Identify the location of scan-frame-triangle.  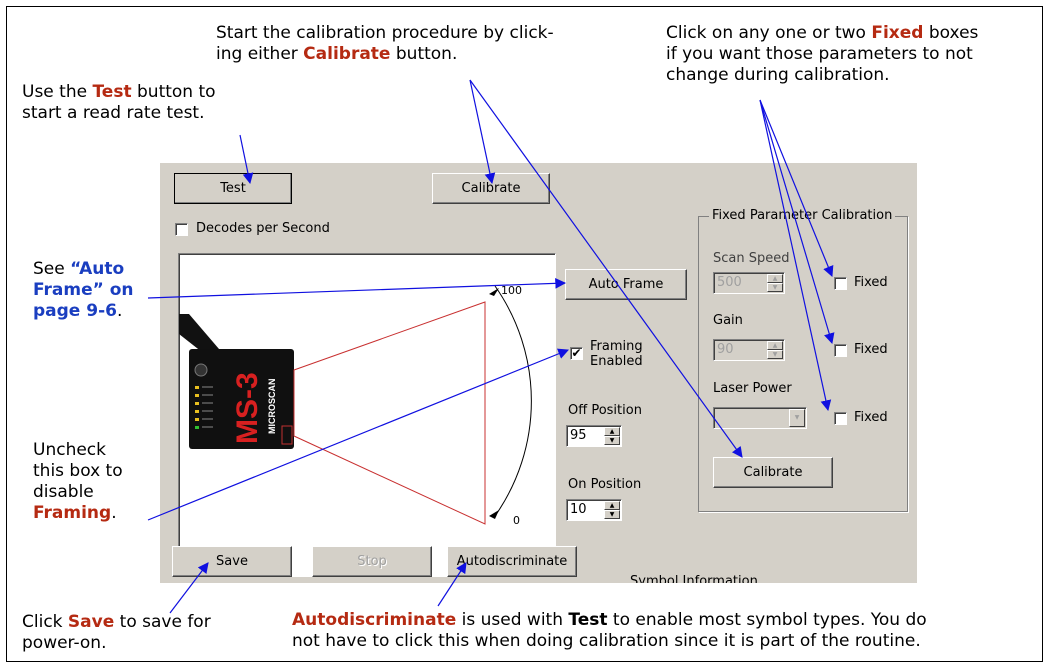
(389, 413).